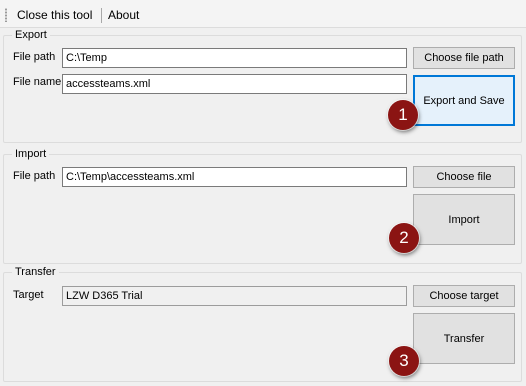 The image size is (526, 386). What do you see at coordinates (464, 296) in the screenshot?
I see `choose-target-button: Choose target` at bounding box center [464, 296].